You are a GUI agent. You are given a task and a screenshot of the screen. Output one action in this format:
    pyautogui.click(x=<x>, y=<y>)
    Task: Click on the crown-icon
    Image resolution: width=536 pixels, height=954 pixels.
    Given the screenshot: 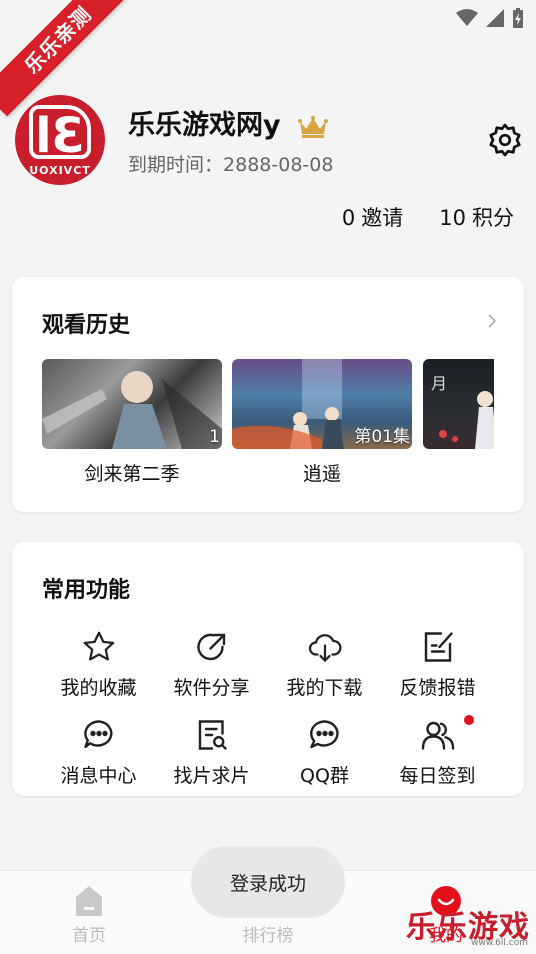 What is the action you would take?
    pyautogui.click(x=313, y=126)
    